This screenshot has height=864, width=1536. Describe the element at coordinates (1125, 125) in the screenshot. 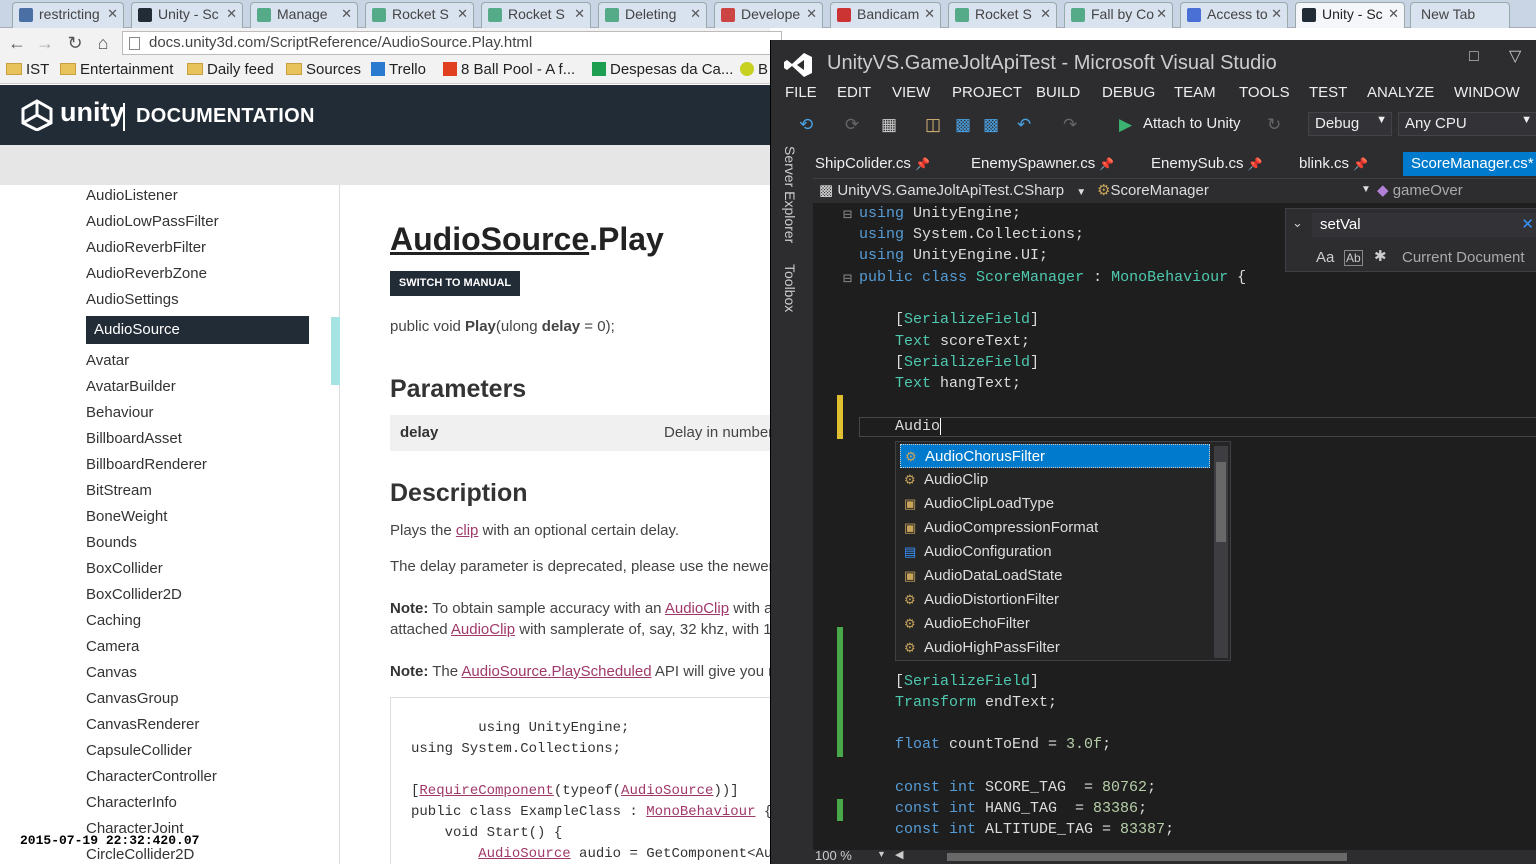

I see `play-icon: ▶` at that location.